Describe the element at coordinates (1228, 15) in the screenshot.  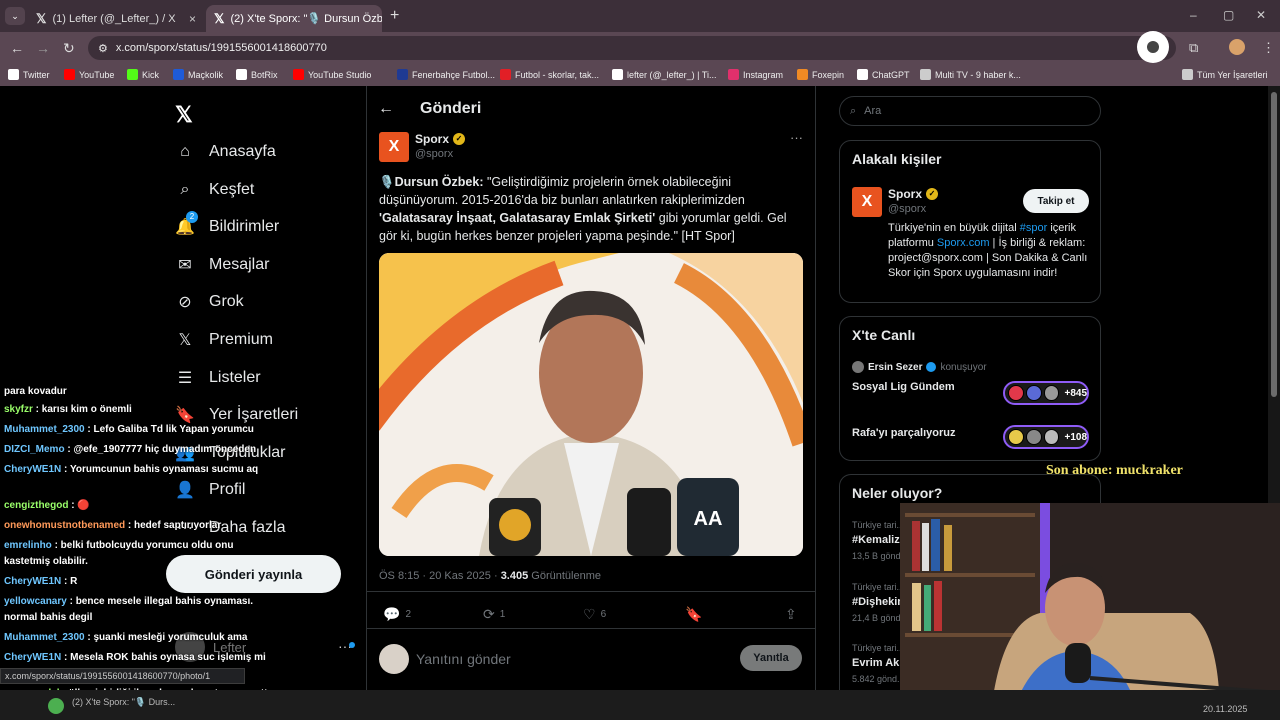
I see `maximize-button: ▢` at that location.